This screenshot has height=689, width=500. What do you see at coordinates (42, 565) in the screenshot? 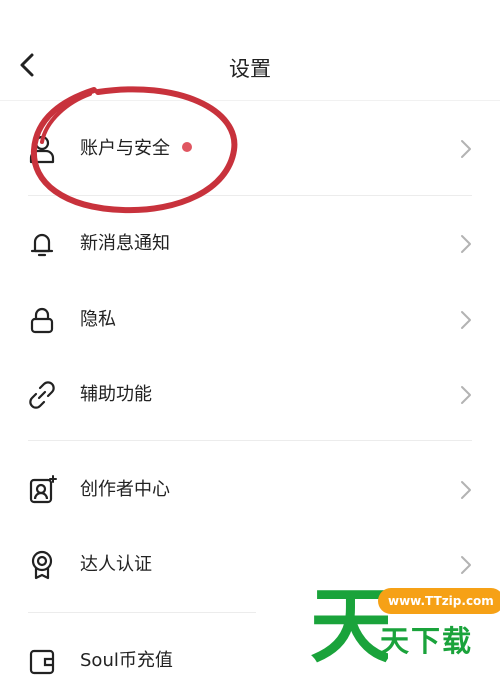
I see `badge-icon` at bounding box center [42, 565].